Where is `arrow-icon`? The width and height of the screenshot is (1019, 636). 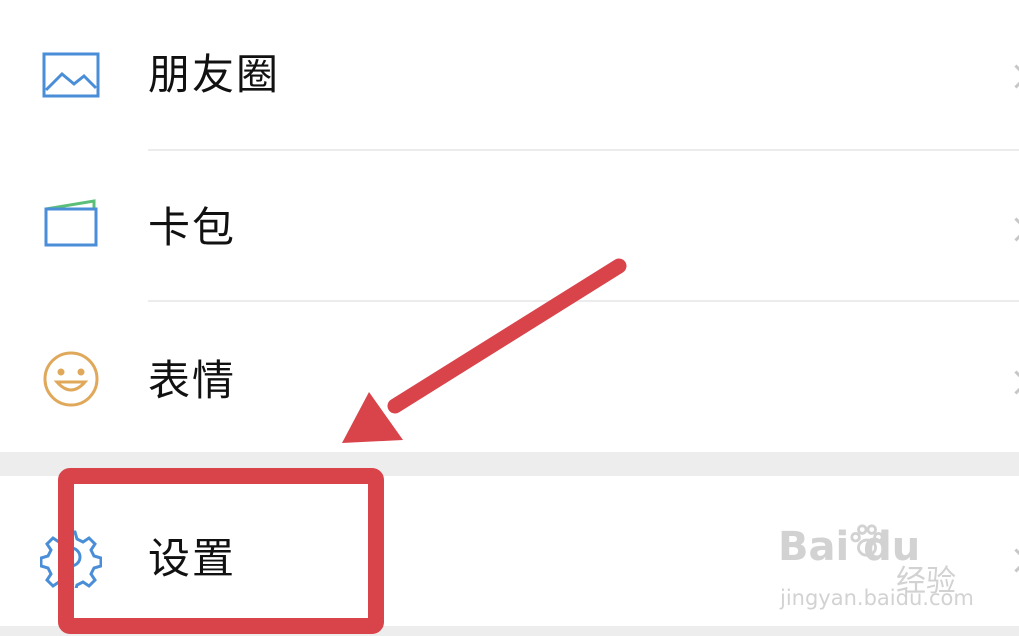 arrow-icon is located at coordinates (484, 350).